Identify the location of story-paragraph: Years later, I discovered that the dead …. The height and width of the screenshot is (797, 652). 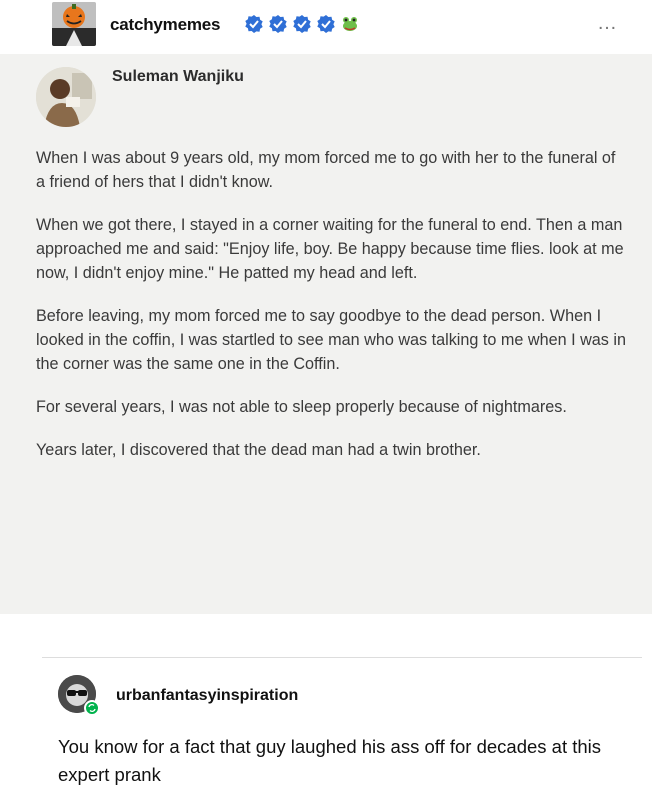
(258, 450).